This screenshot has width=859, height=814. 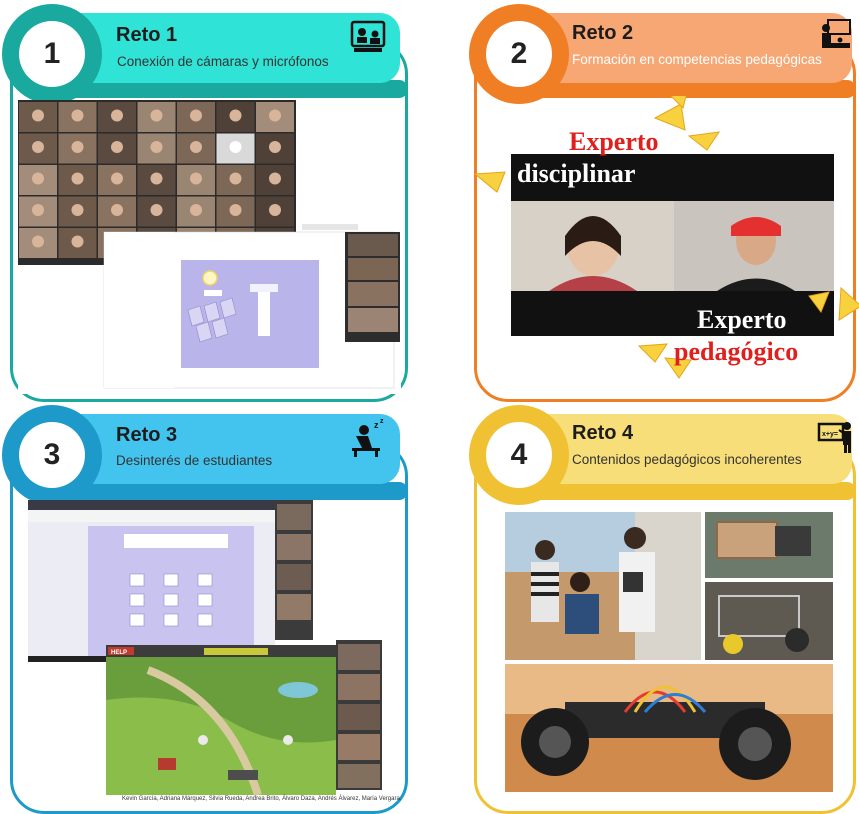 What do you see at coordinates (223, 61) in the screenshot?
I see `challenge-subtitle: Conexión de cámaras y micrófonos` at bounding box center [223, 61].